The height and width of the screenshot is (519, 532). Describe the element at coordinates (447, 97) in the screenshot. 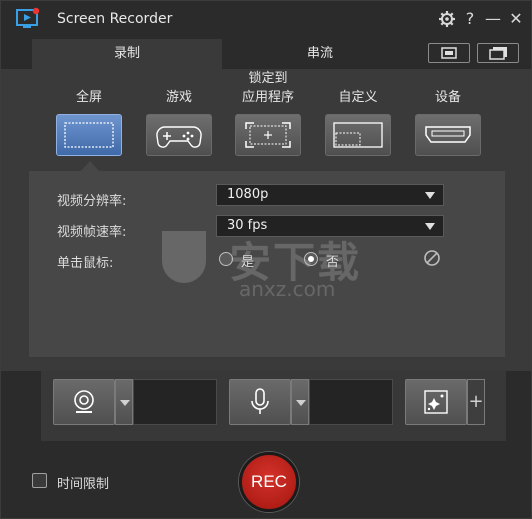

I see `mode-device-label: 设备` at that location.